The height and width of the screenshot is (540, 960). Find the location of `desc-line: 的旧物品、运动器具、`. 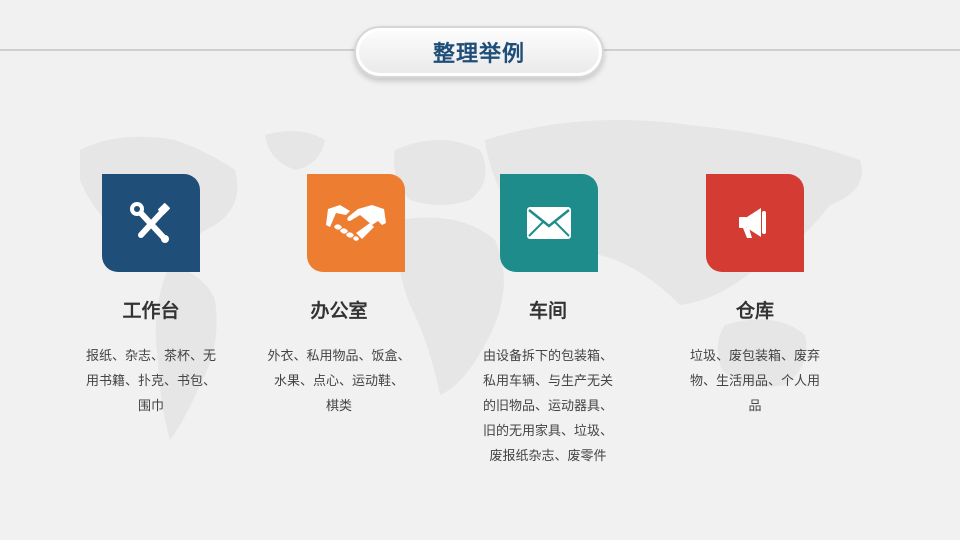

desc-line: 的旧物品、运动器具、 is located at coordinates (547, 406).